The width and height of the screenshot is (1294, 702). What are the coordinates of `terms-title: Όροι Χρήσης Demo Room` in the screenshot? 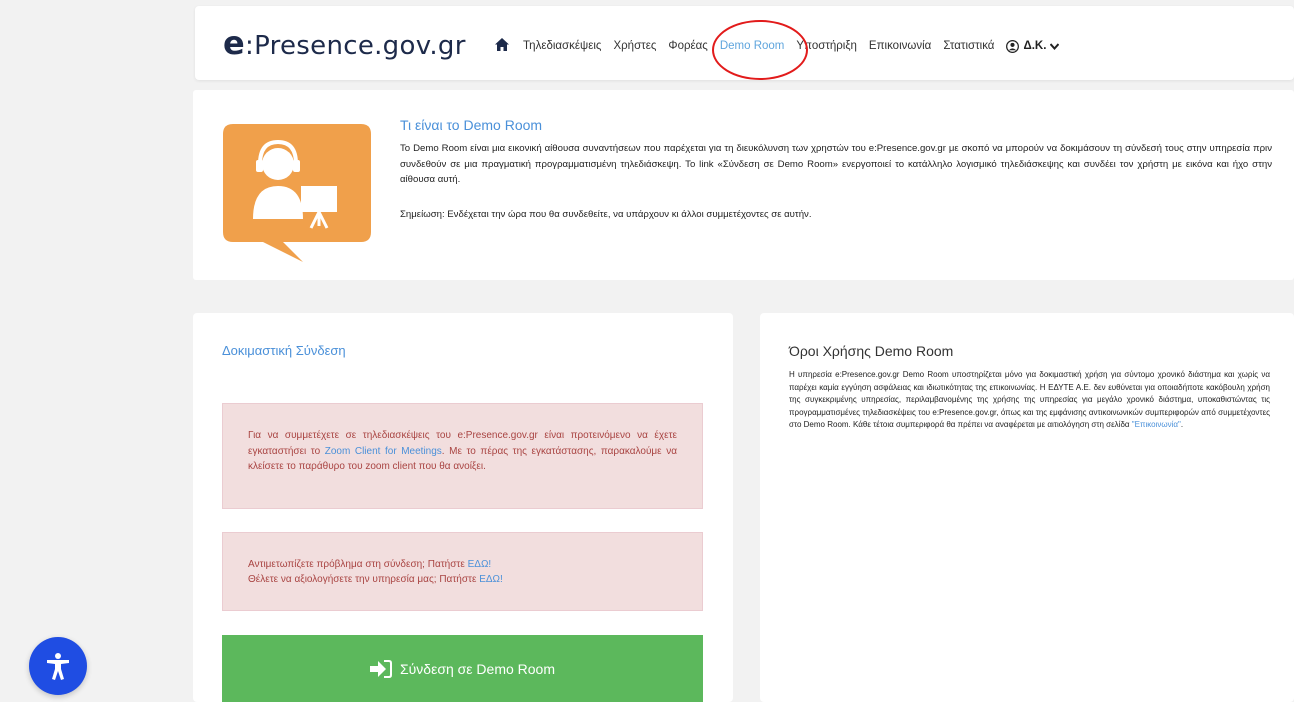 It's located at (871, 351).